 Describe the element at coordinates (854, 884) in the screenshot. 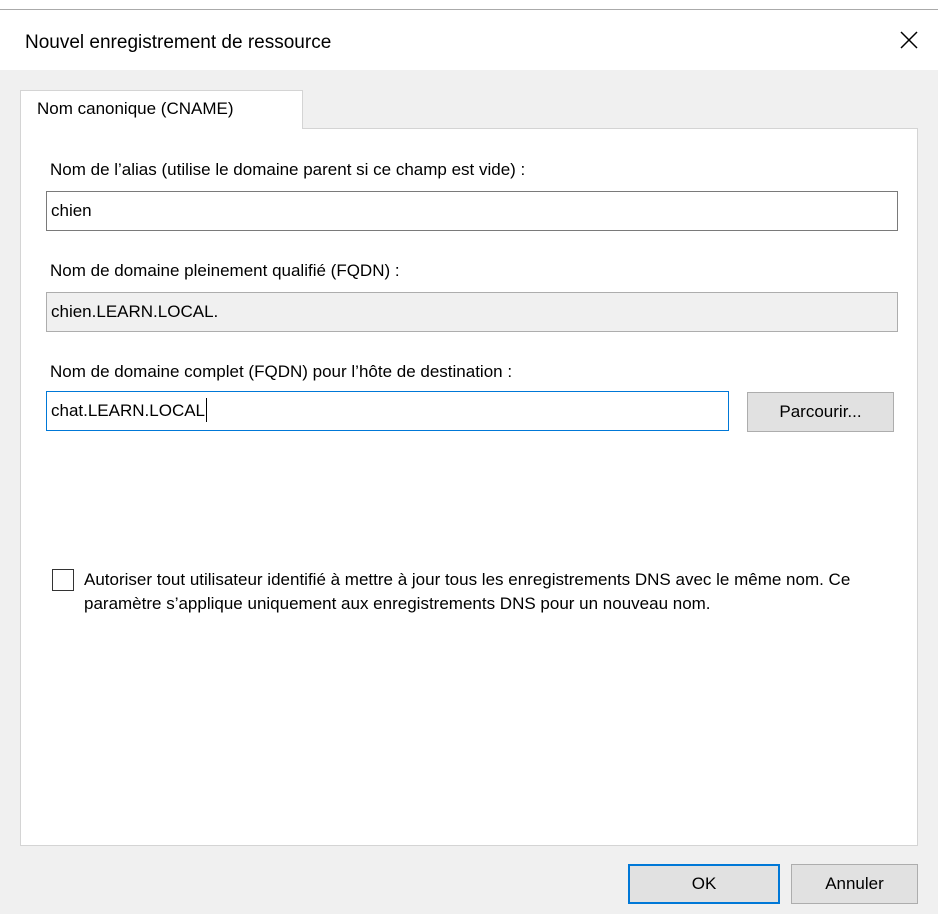

I see `cancel-button: Annuler` at that location.